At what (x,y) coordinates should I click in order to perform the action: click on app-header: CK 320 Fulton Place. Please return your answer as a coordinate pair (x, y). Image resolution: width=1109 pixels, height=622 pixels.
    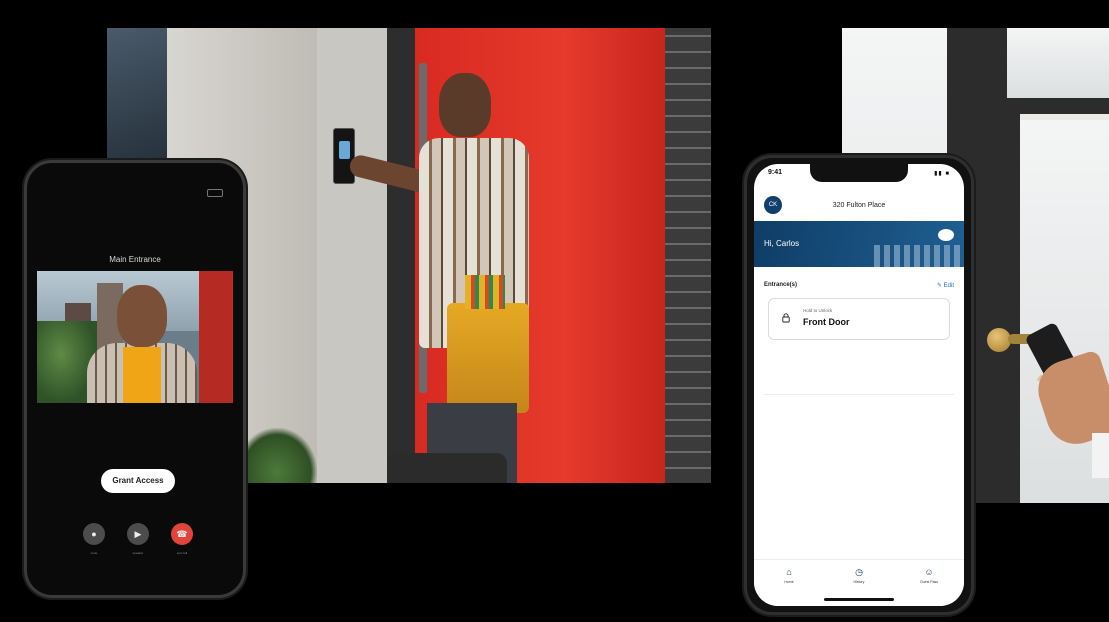
    Looking at the image, I should click on (859, 204).